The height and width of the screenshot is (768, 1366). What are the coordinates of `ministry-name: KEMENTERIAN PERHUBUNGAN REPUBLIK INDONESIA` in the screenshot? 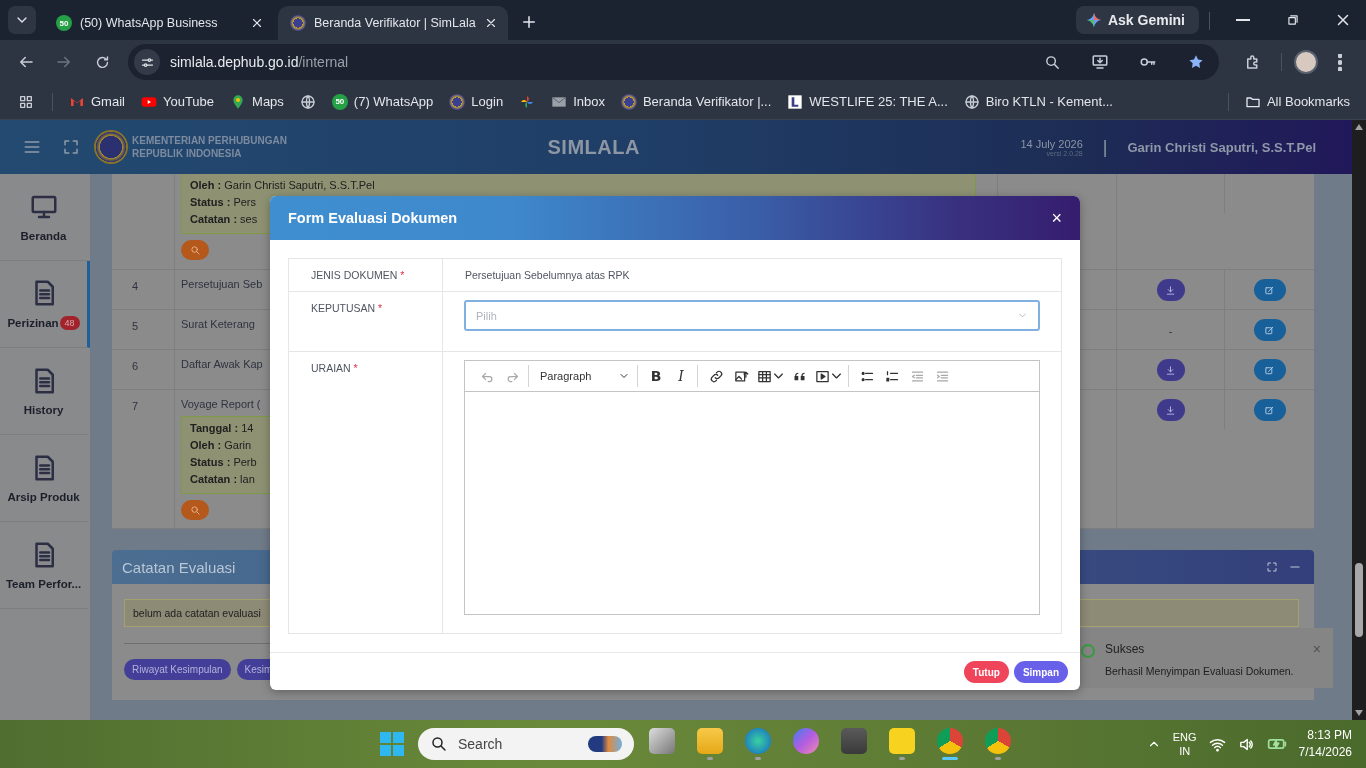 It's located at (209, 147).